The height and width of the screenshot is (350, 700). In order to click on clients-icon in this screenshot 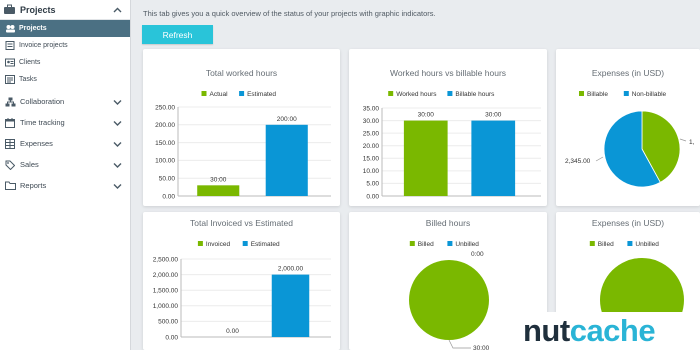, I will do `click(10, 63)`.